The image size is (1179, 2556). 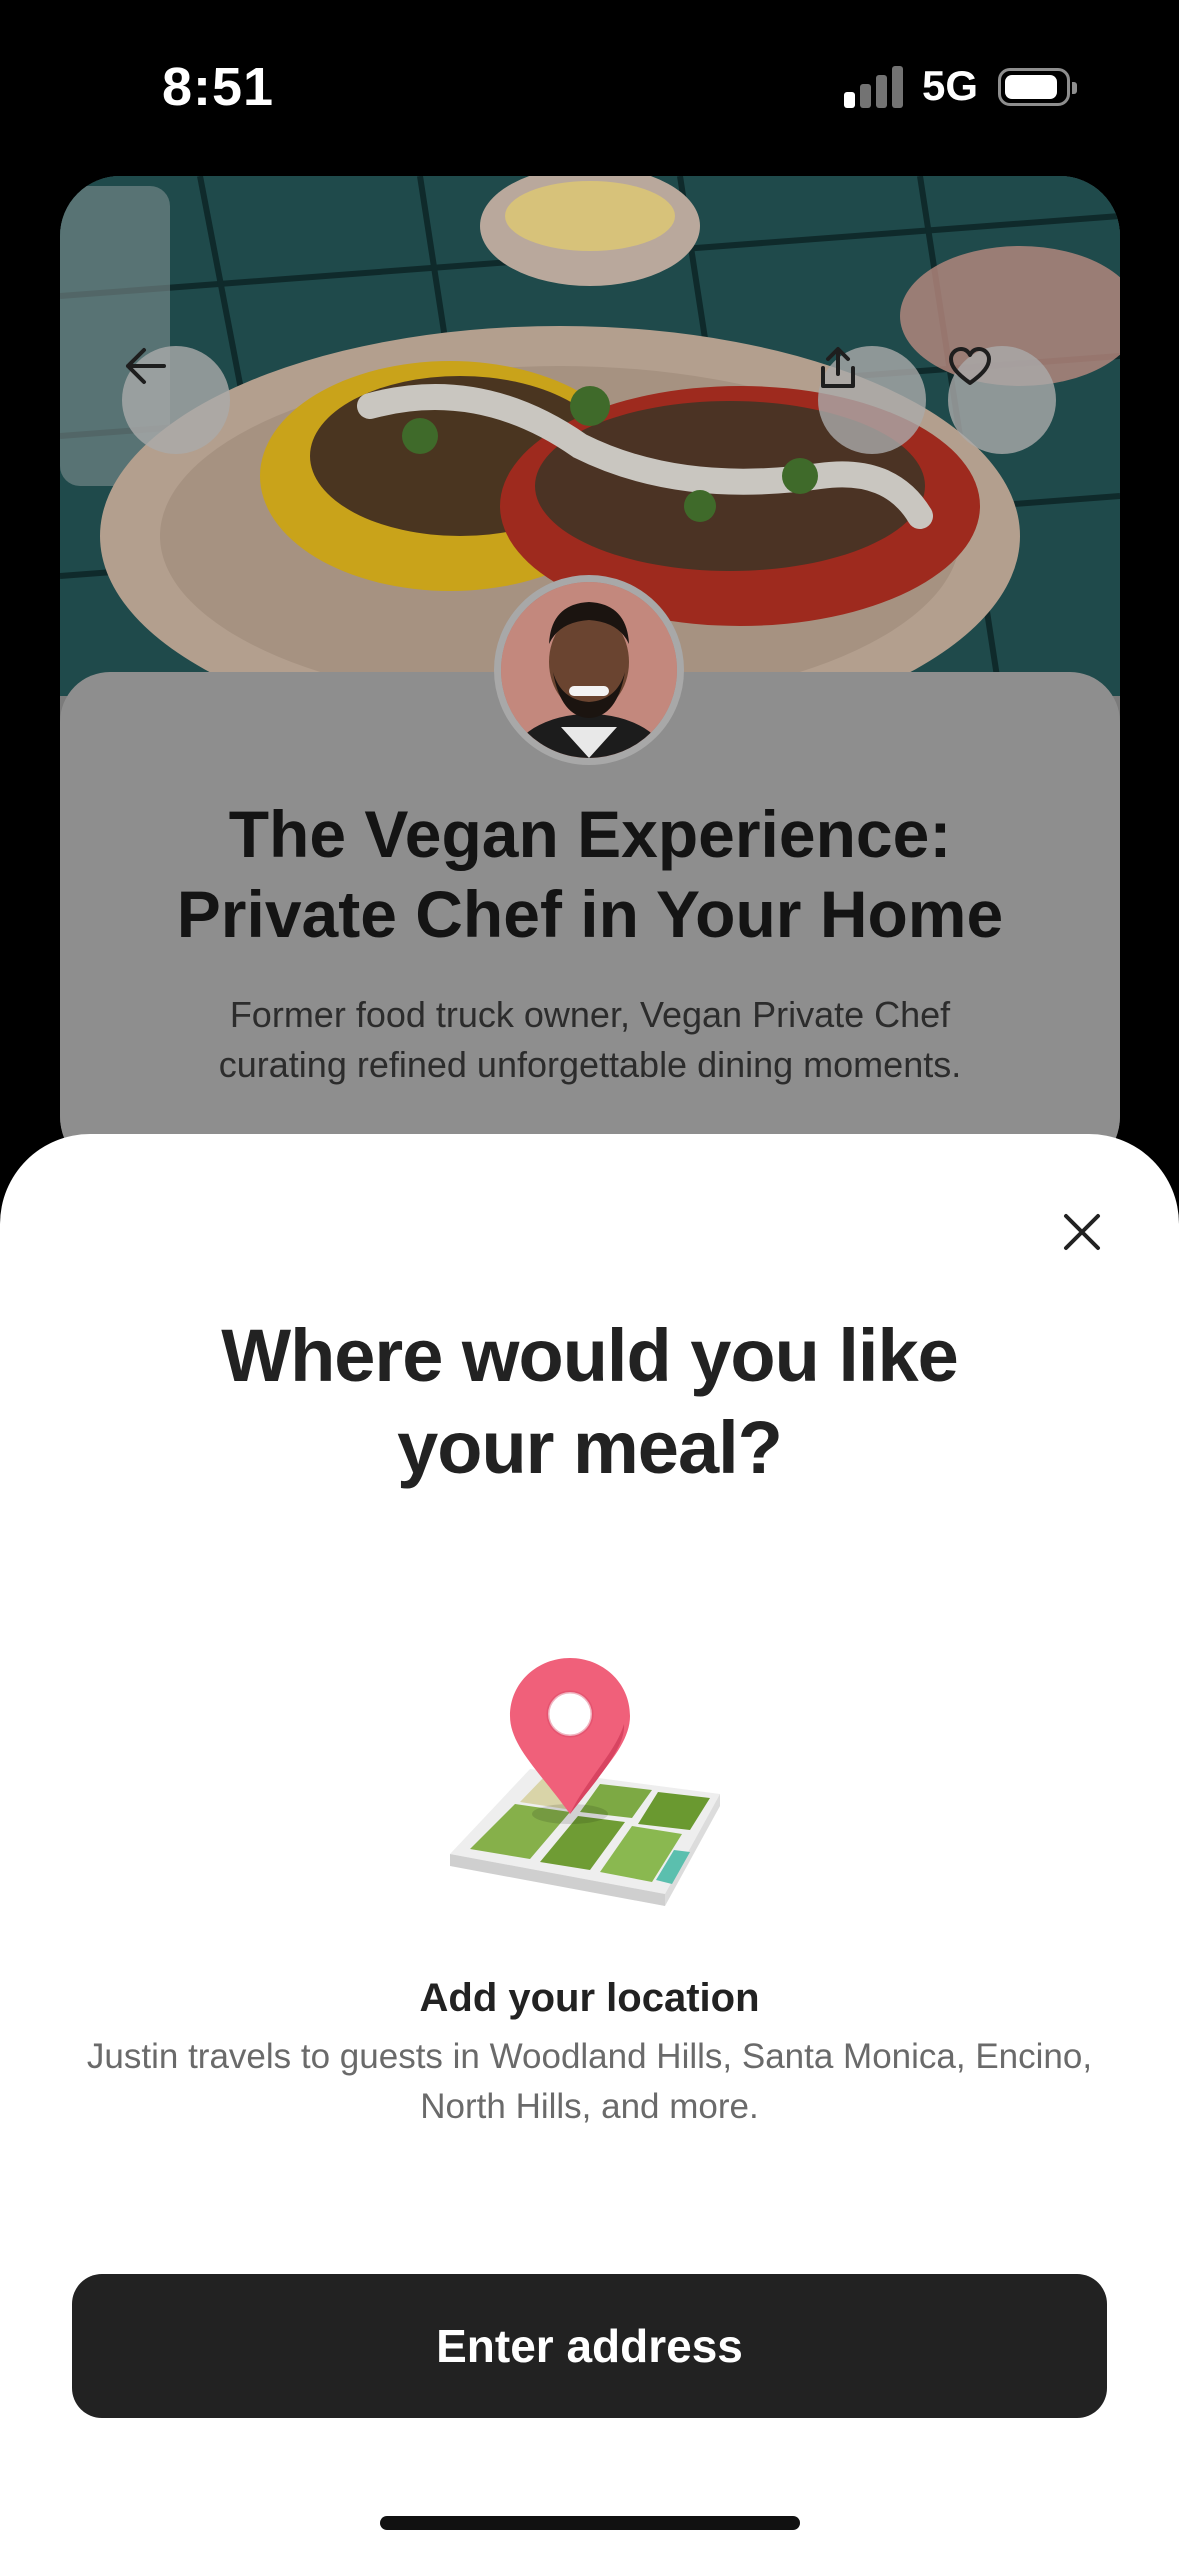 I want to click on favorite-button, so click(x=1002, y=400).